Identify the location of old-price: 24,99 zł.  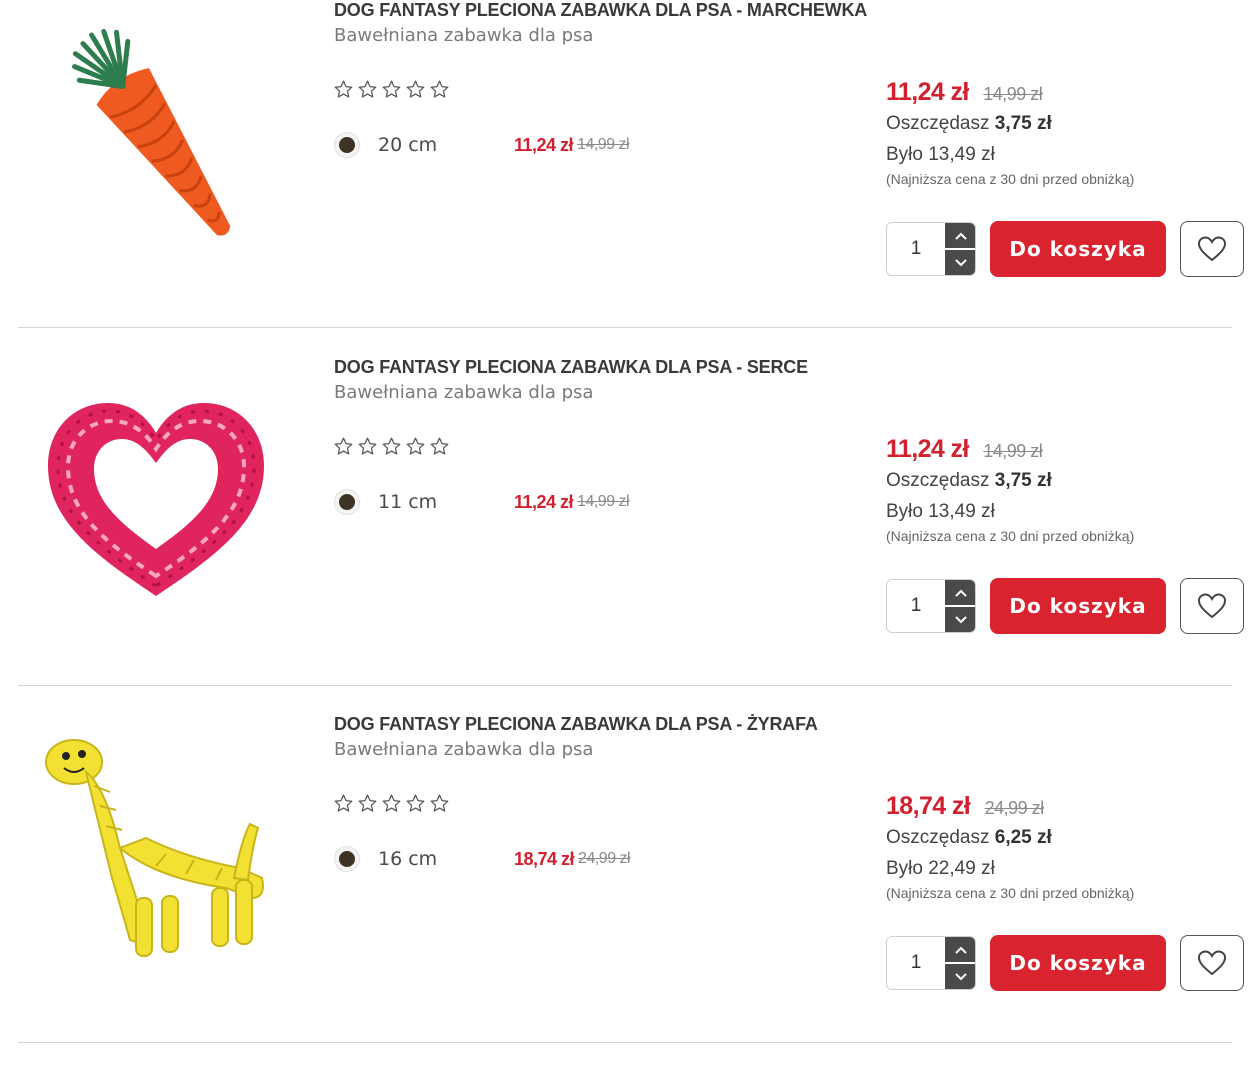
(1014, 808).